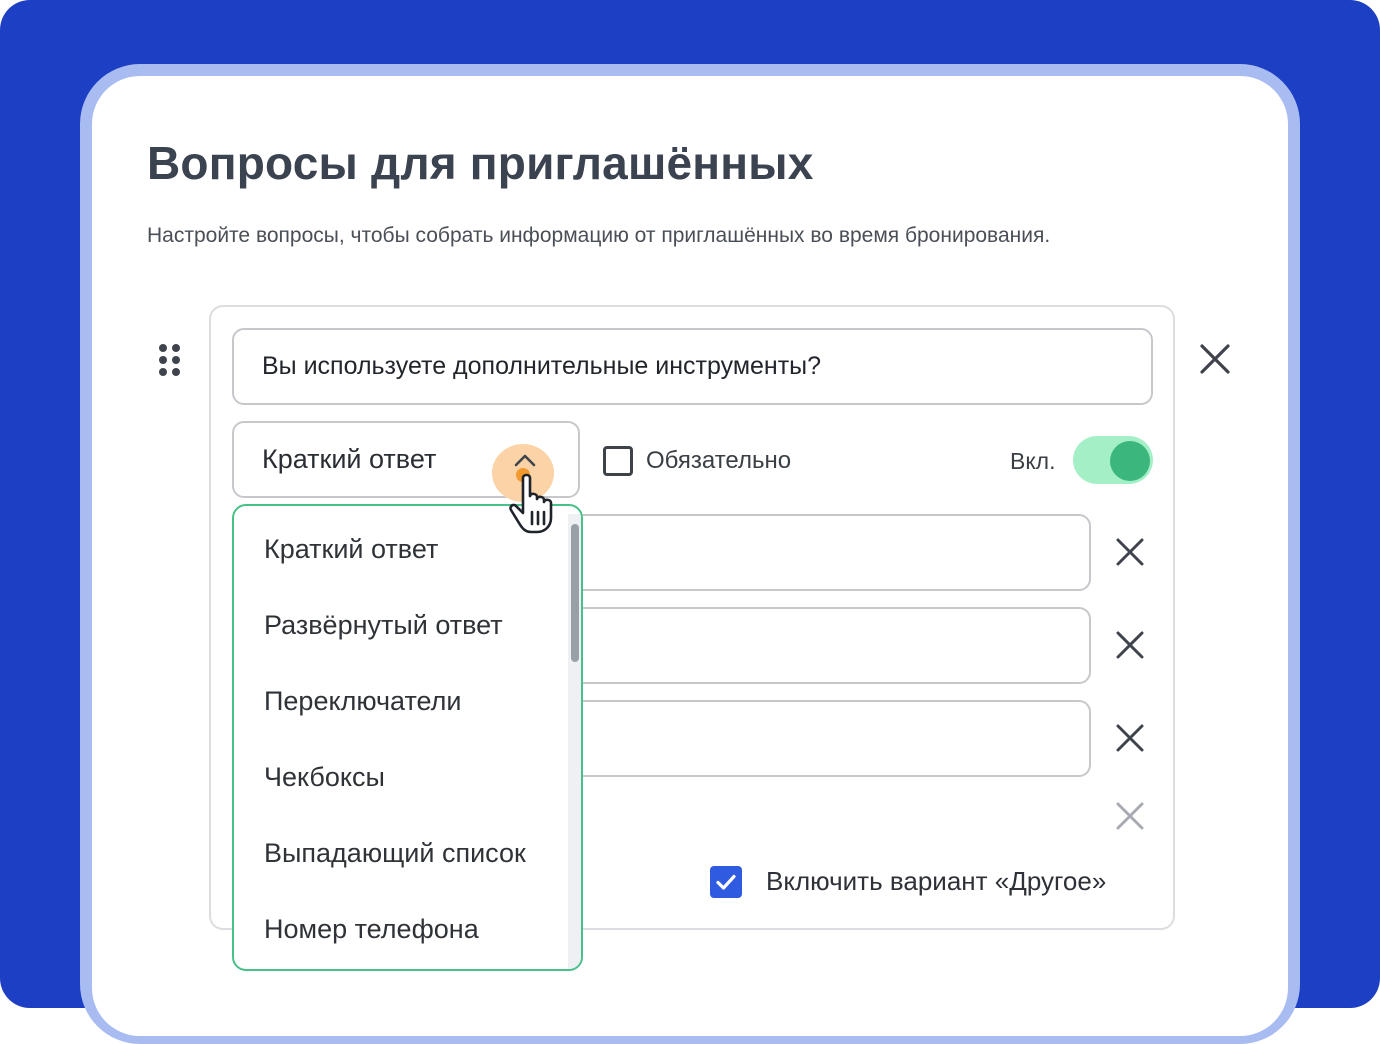  Describe the element at coordinates (1130, 738) in the screenshot. I see `remove-option-3-close-icon` at that location.